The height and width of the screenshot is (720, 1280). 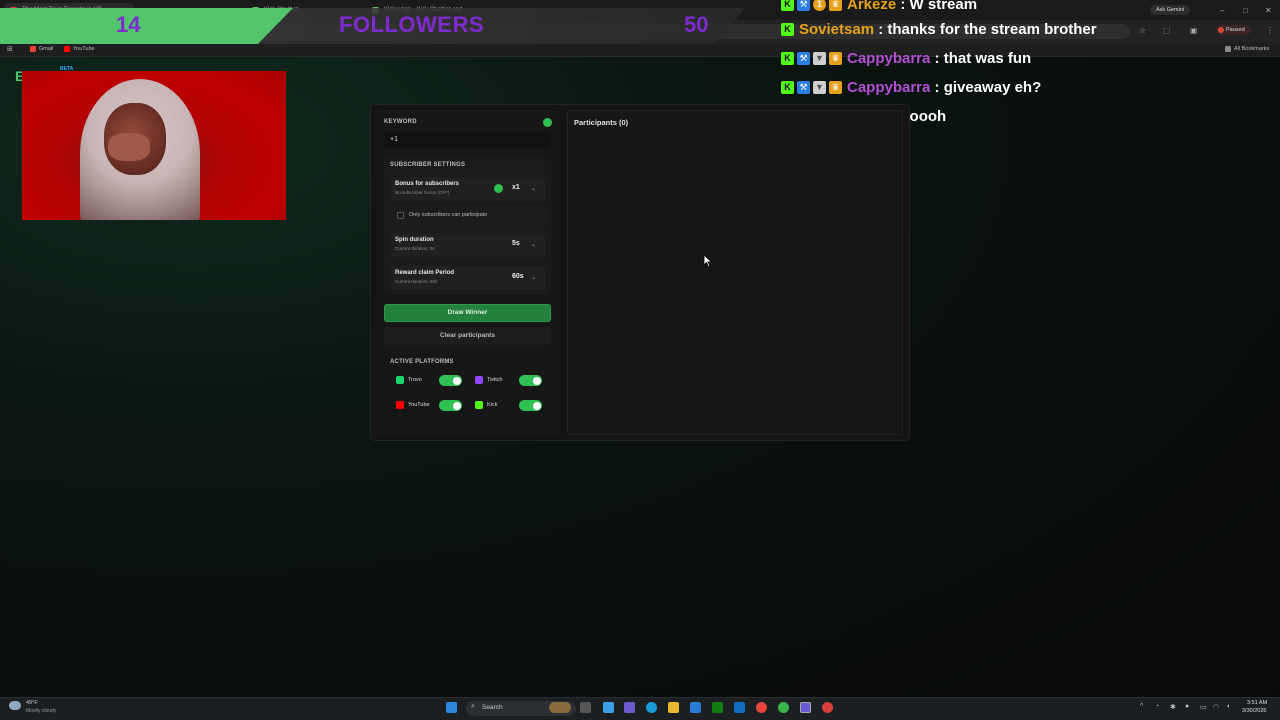 I want to click on folder-icon, so click(x=1228, y=49).